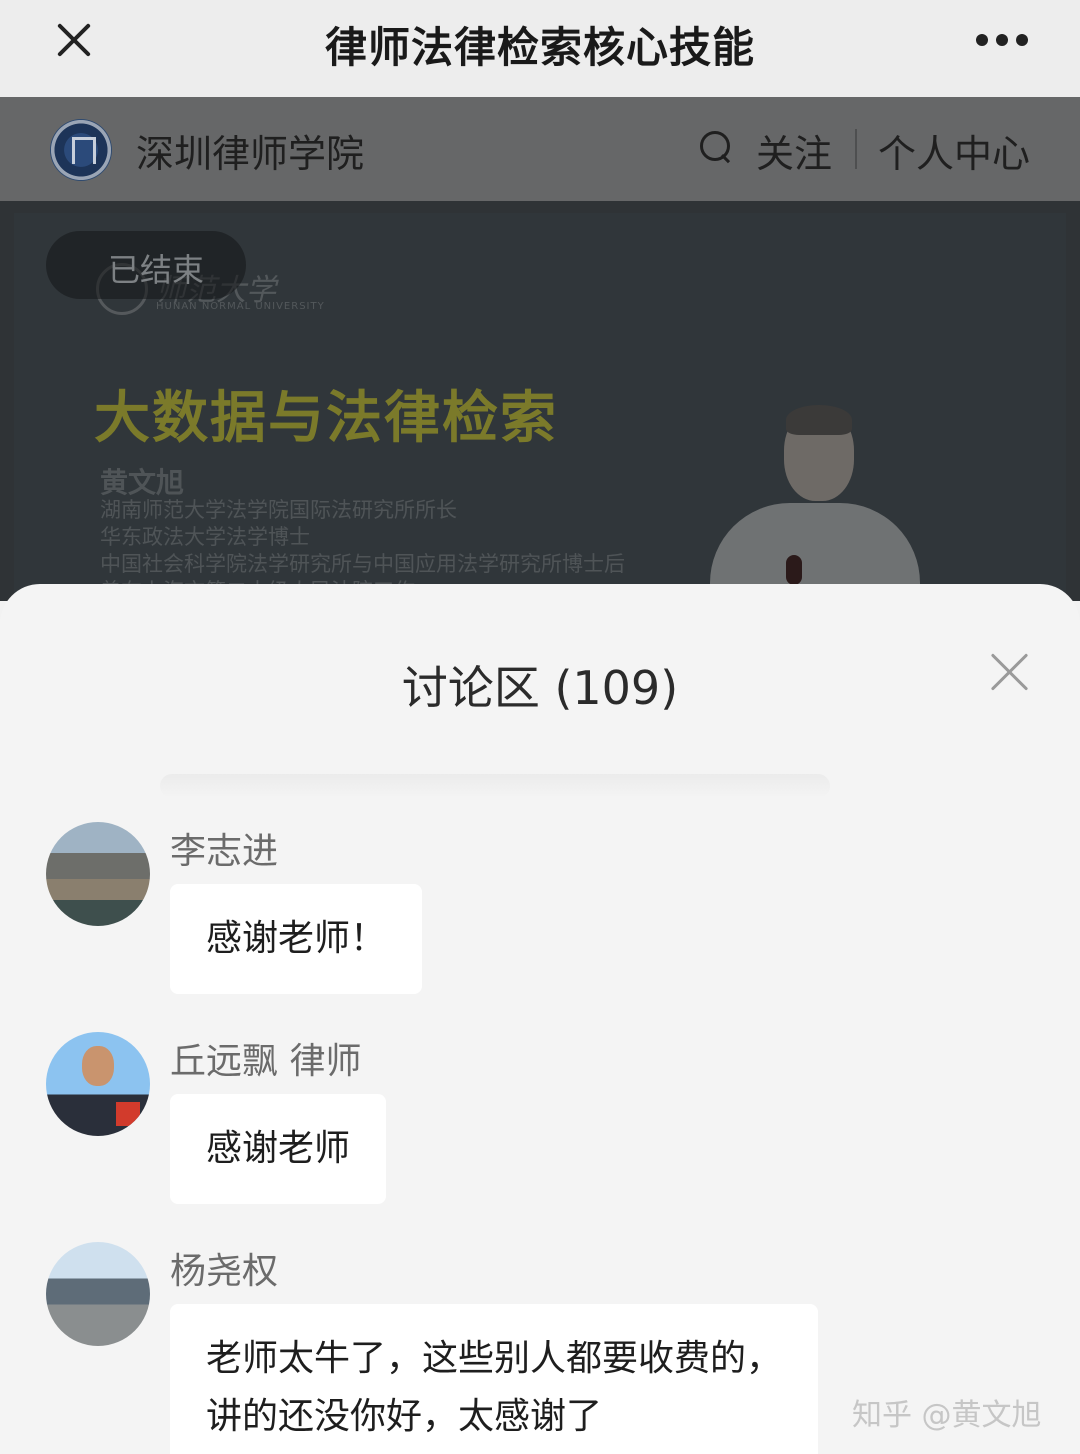  What do you see at coordinates (156, 270) in the screenshot?
I see `status-badge-label: 已结束` at bounding box center [156, 270].